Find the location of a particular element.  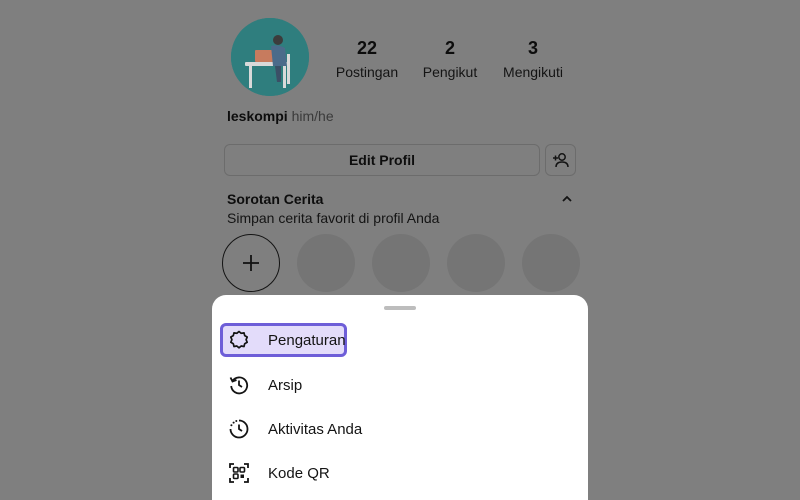

stat-following: 3 Mengikuti is located at coordinates (533, 59).